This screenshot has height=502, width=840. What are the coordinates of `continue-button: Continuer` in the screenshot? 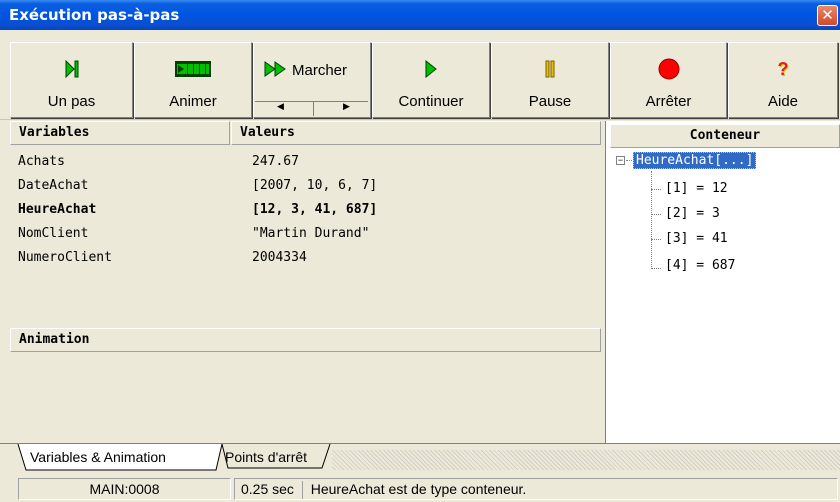 It's located at (431, 80).